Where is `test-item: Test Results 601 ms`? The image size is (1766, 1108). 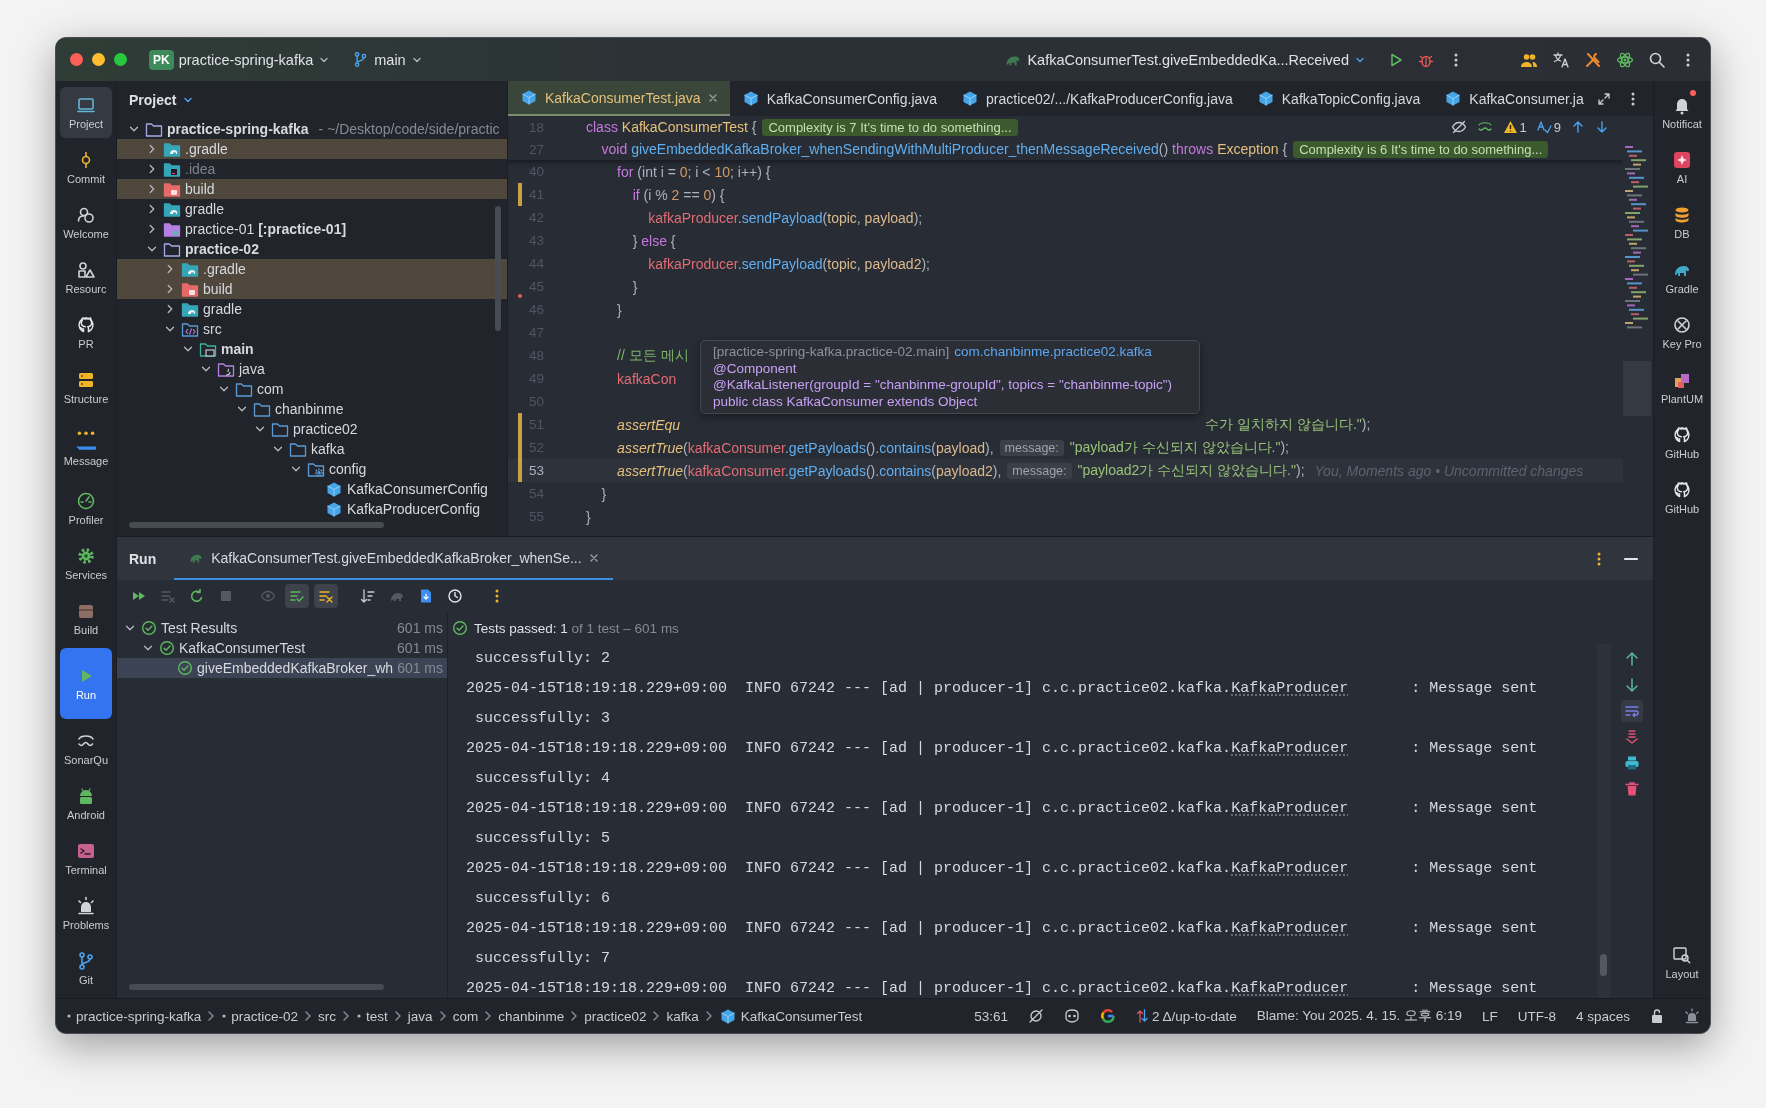 test-item: Test Results 601 ms is located at coordinates (282, 628).